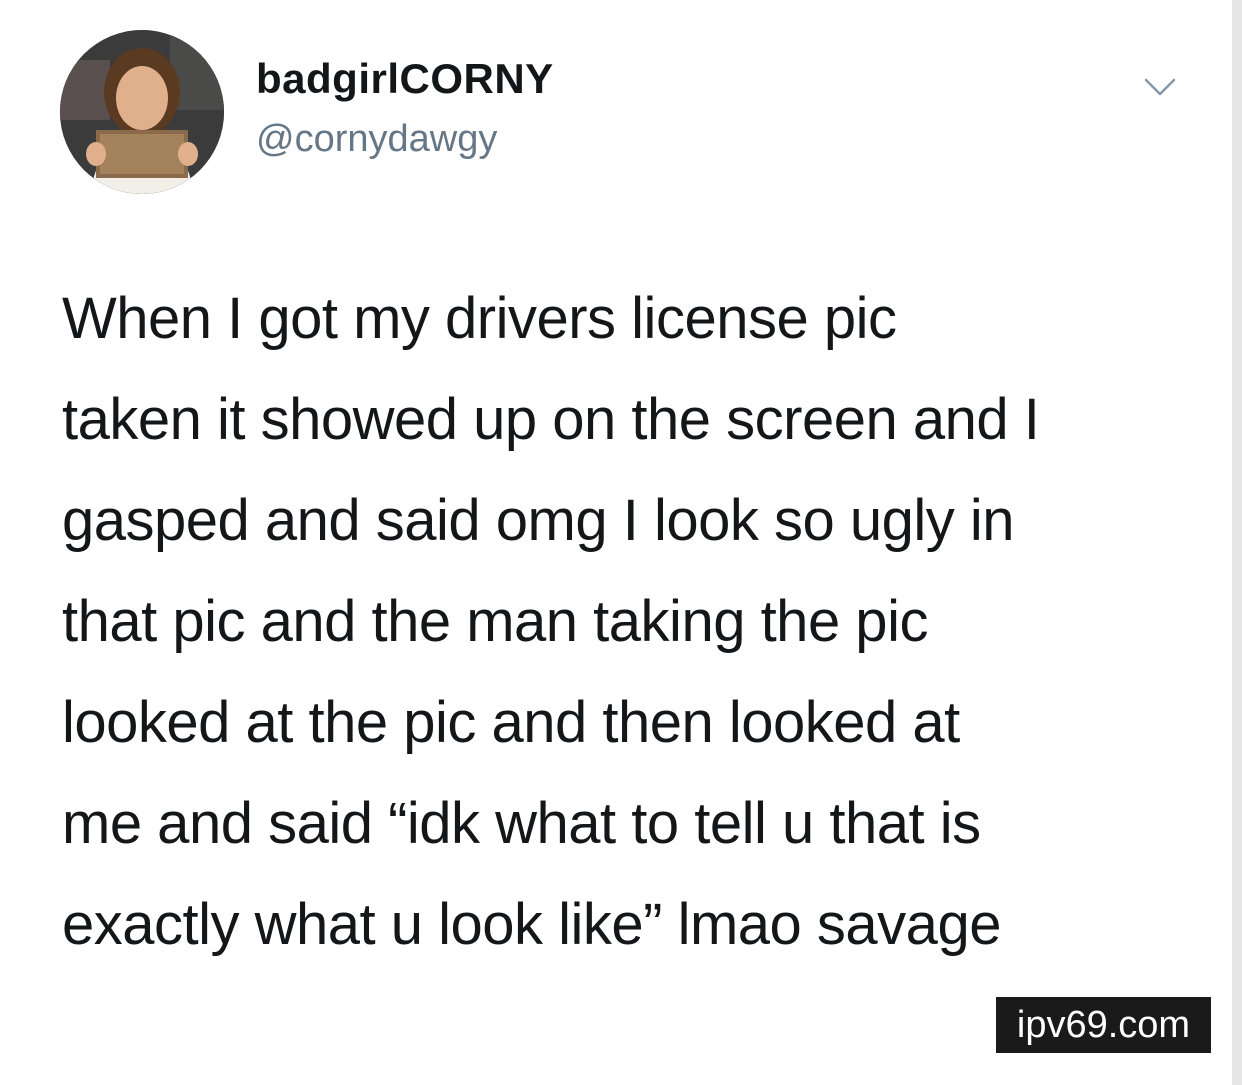  I want to click on display-name: badgirlCORNY, so click(405, 79).